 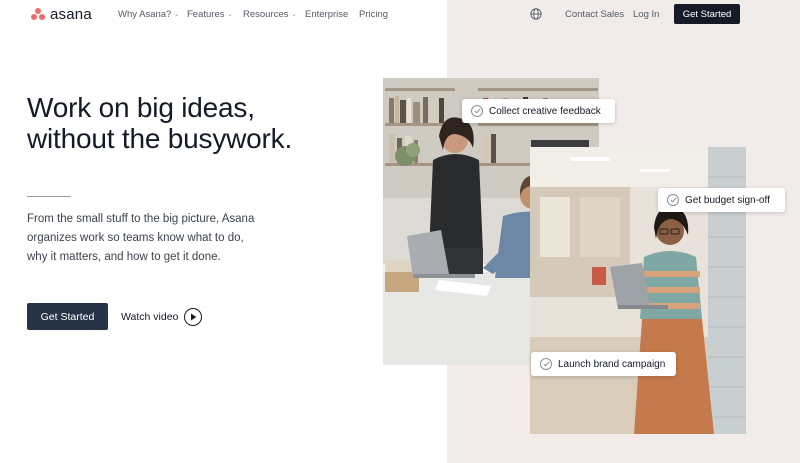 I want to click on nav-resources: Resources ⌄, so click(x=269, y=14).